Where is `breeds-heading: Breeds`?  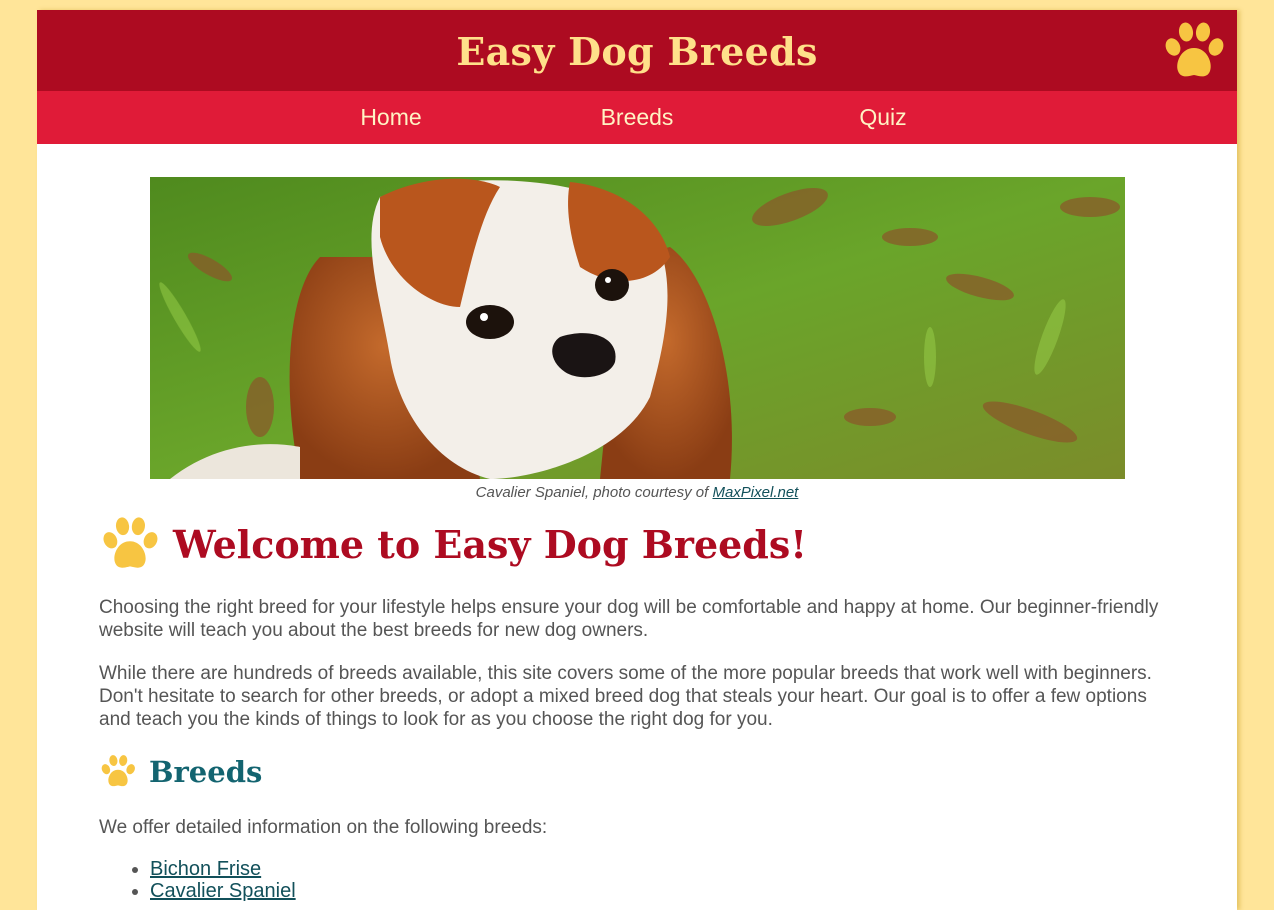 breeds-heading: Breeds is located at coordinates (206, 771).